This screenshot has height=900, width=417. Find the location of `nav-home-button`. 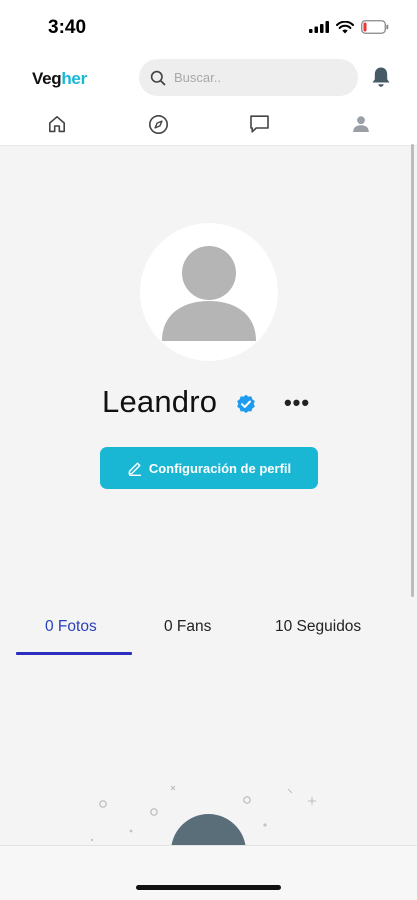

nav-home-button is located at coordinates (57, 124).